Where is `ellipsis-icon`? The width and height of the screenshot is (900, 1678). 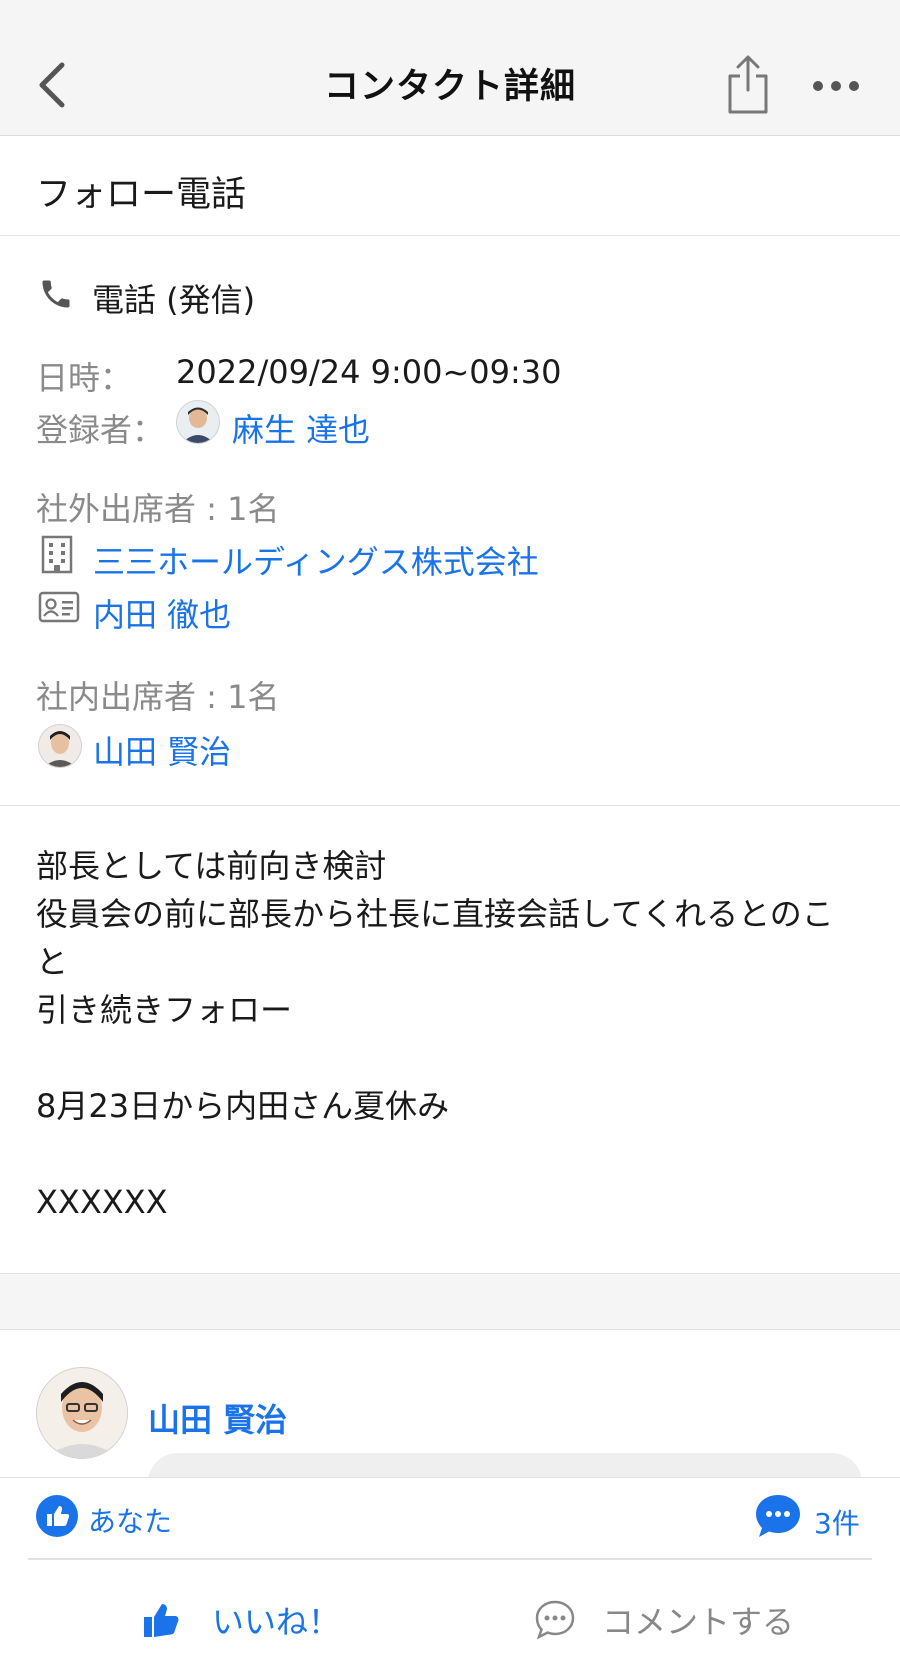 ellipsis-icon is located at coordinates (836, 86).